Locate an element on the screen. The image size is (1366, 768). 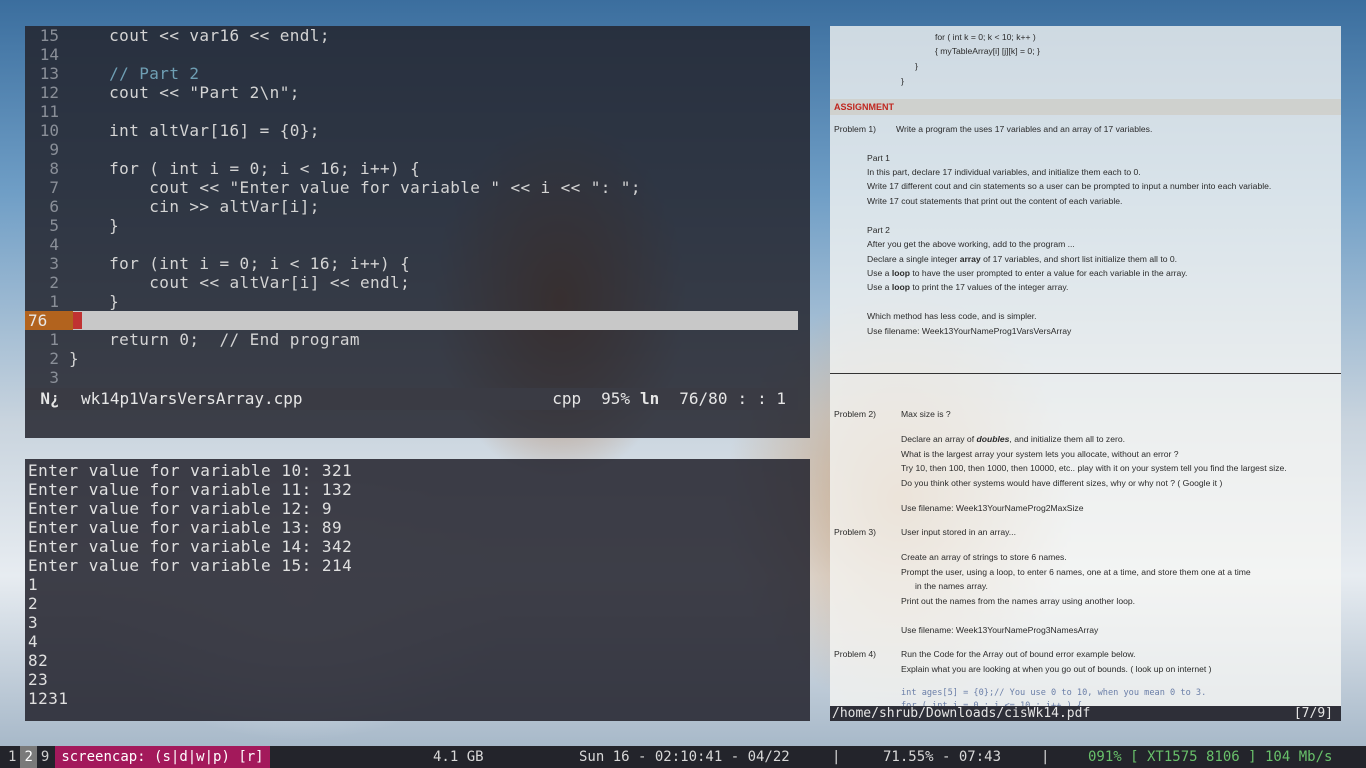
code-line: 2} is located at coordinates (417, 358).